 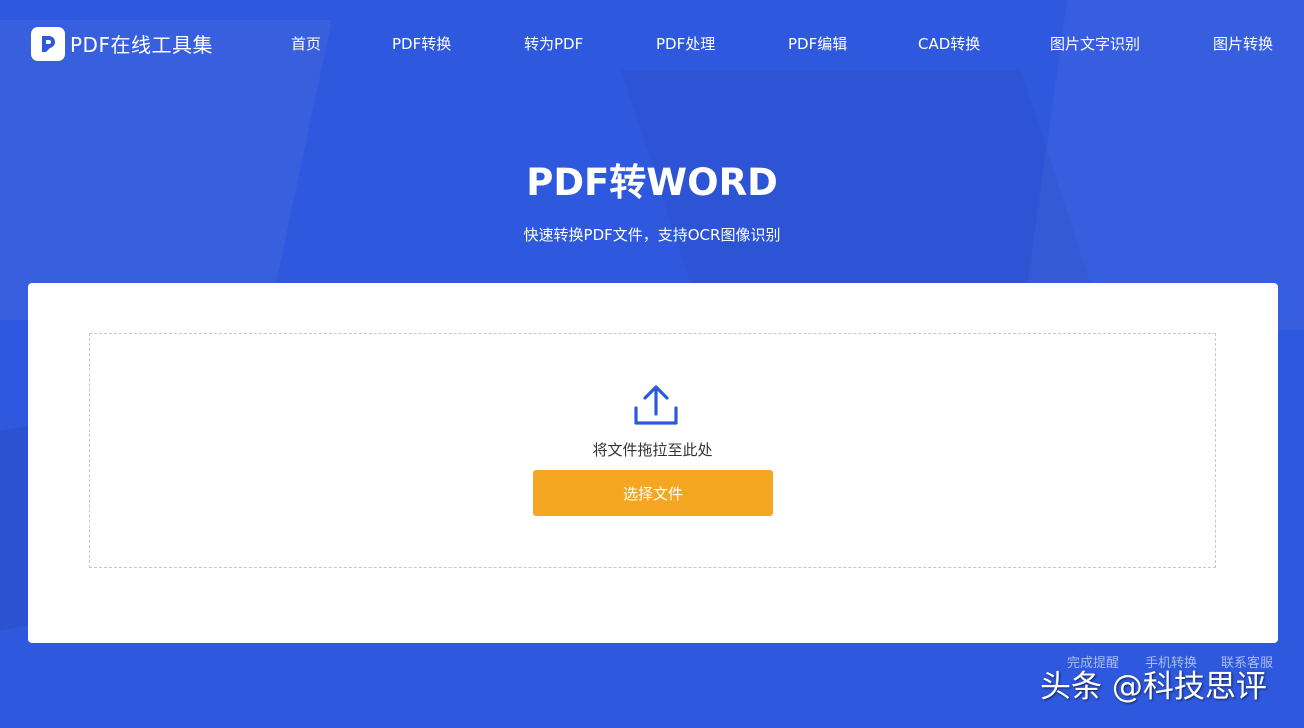 I want to click on page-subtitle: 快速转换PDF文件，支持OCR图像识别, so click(x=652, y=235).